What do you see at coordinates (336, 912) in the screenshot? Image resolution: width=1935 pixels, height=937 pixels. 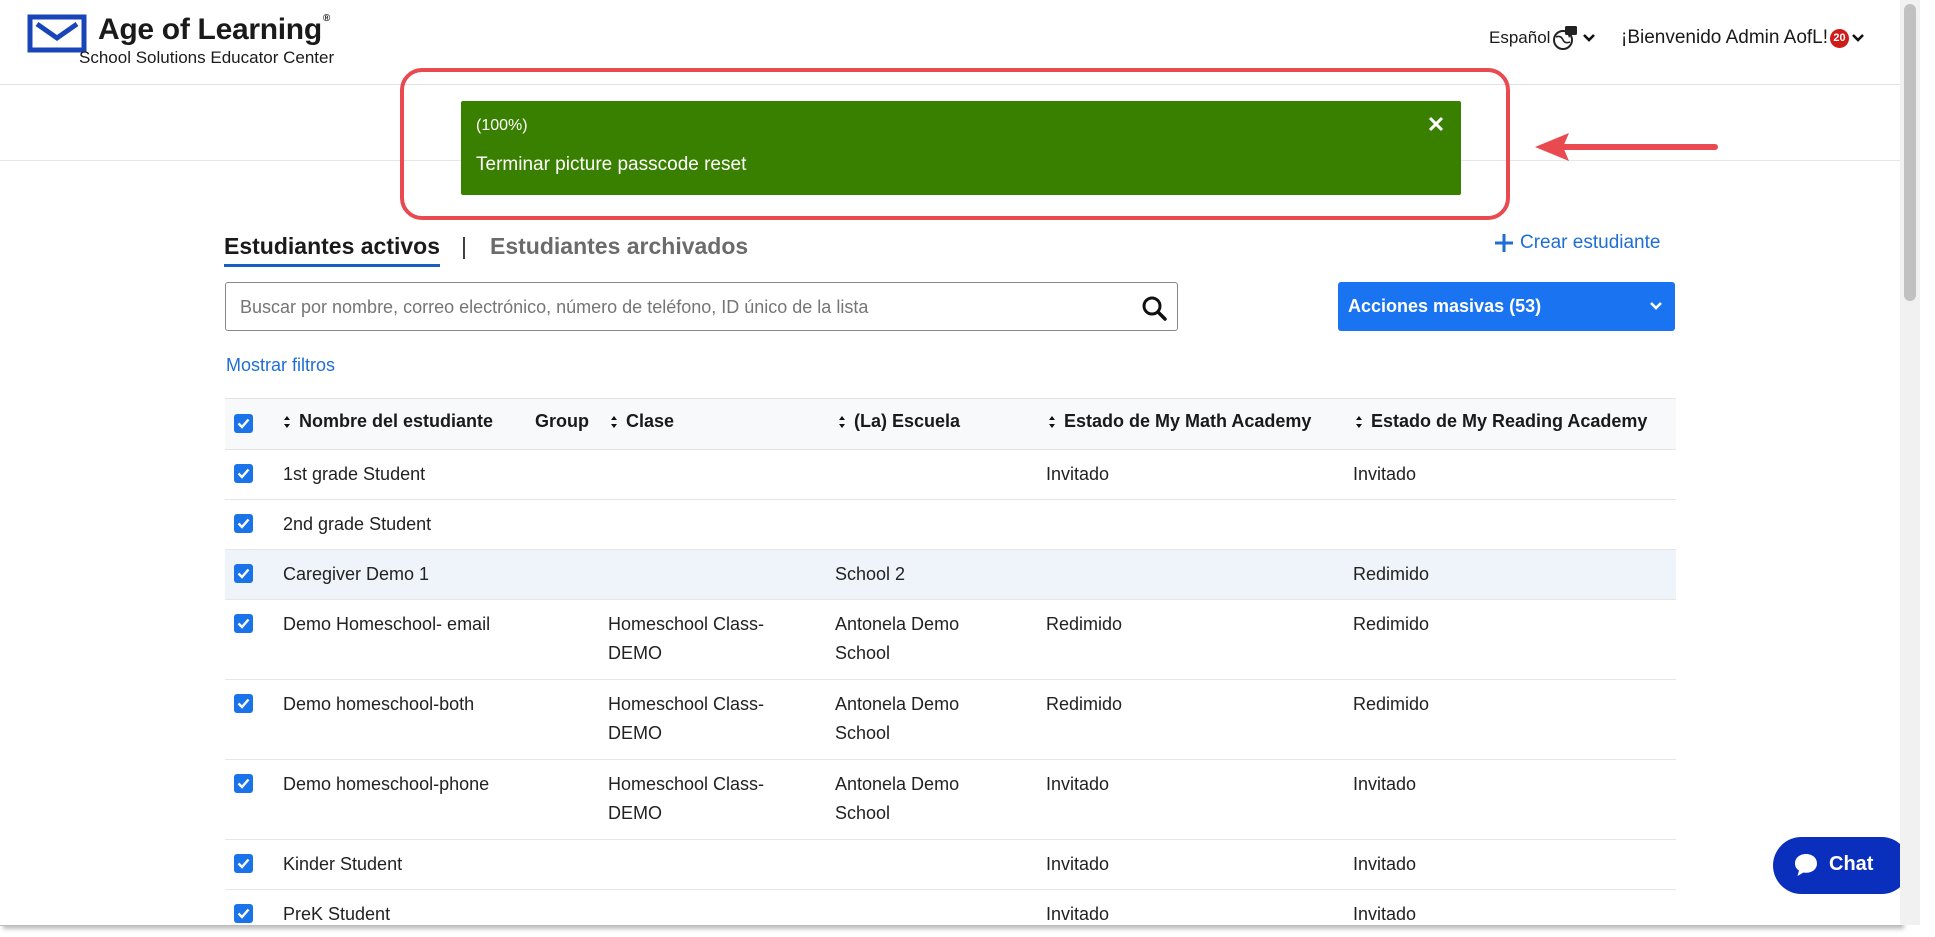 I see `student-name: PreK Student` at bounding box center [336, 912].